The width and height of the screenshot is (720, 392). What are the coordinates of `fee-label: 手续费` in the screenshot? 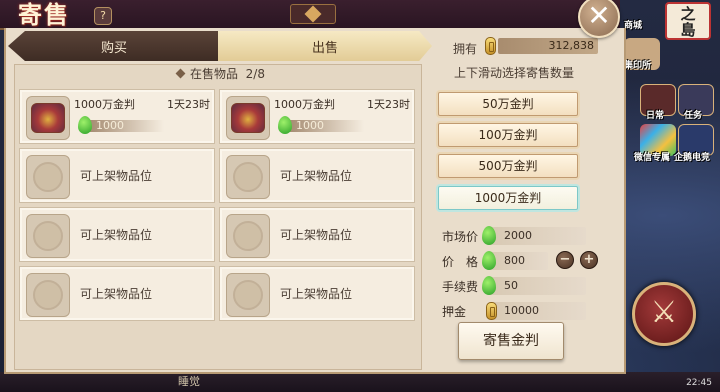 It's located at (460, 287).